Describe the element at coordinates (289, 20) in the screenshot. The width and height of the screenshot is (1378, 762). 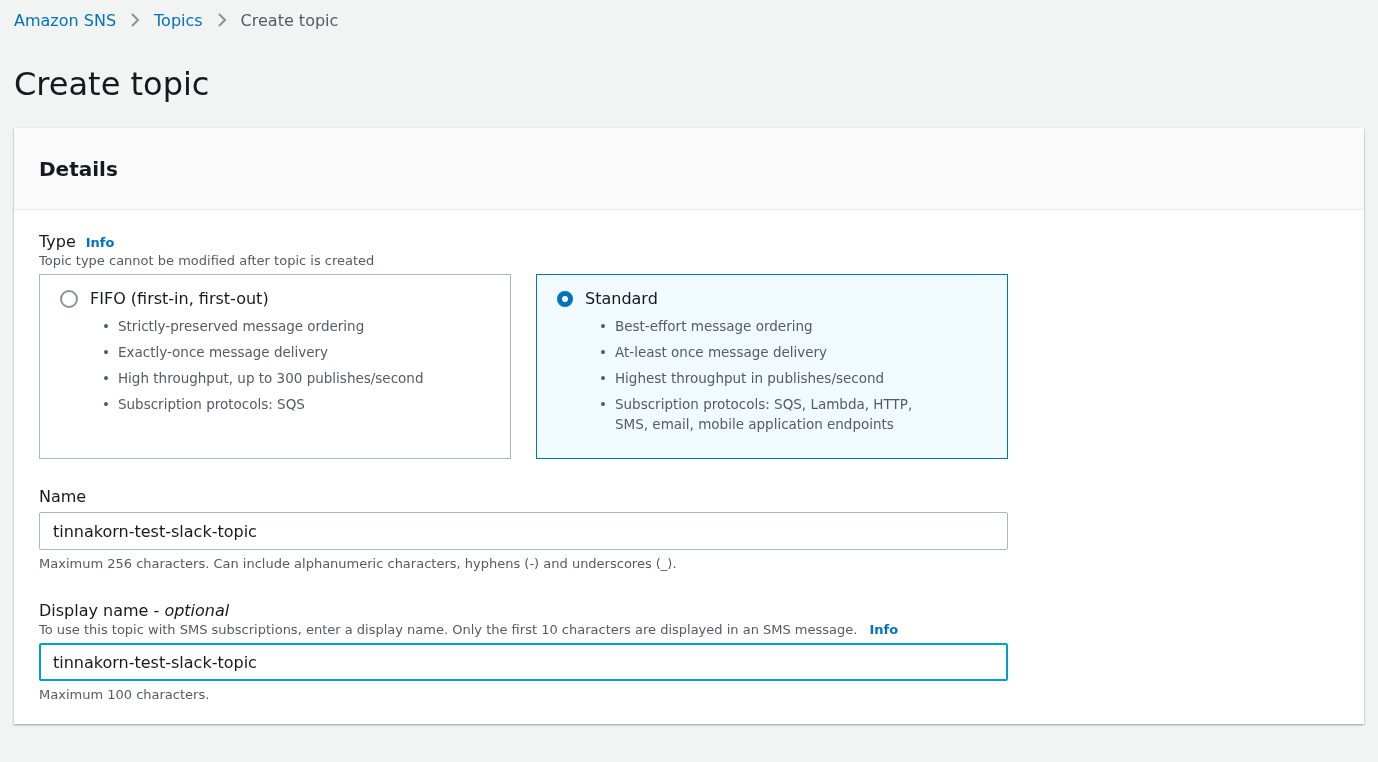
I see `breadcrumb-current: Create topic` at that location.